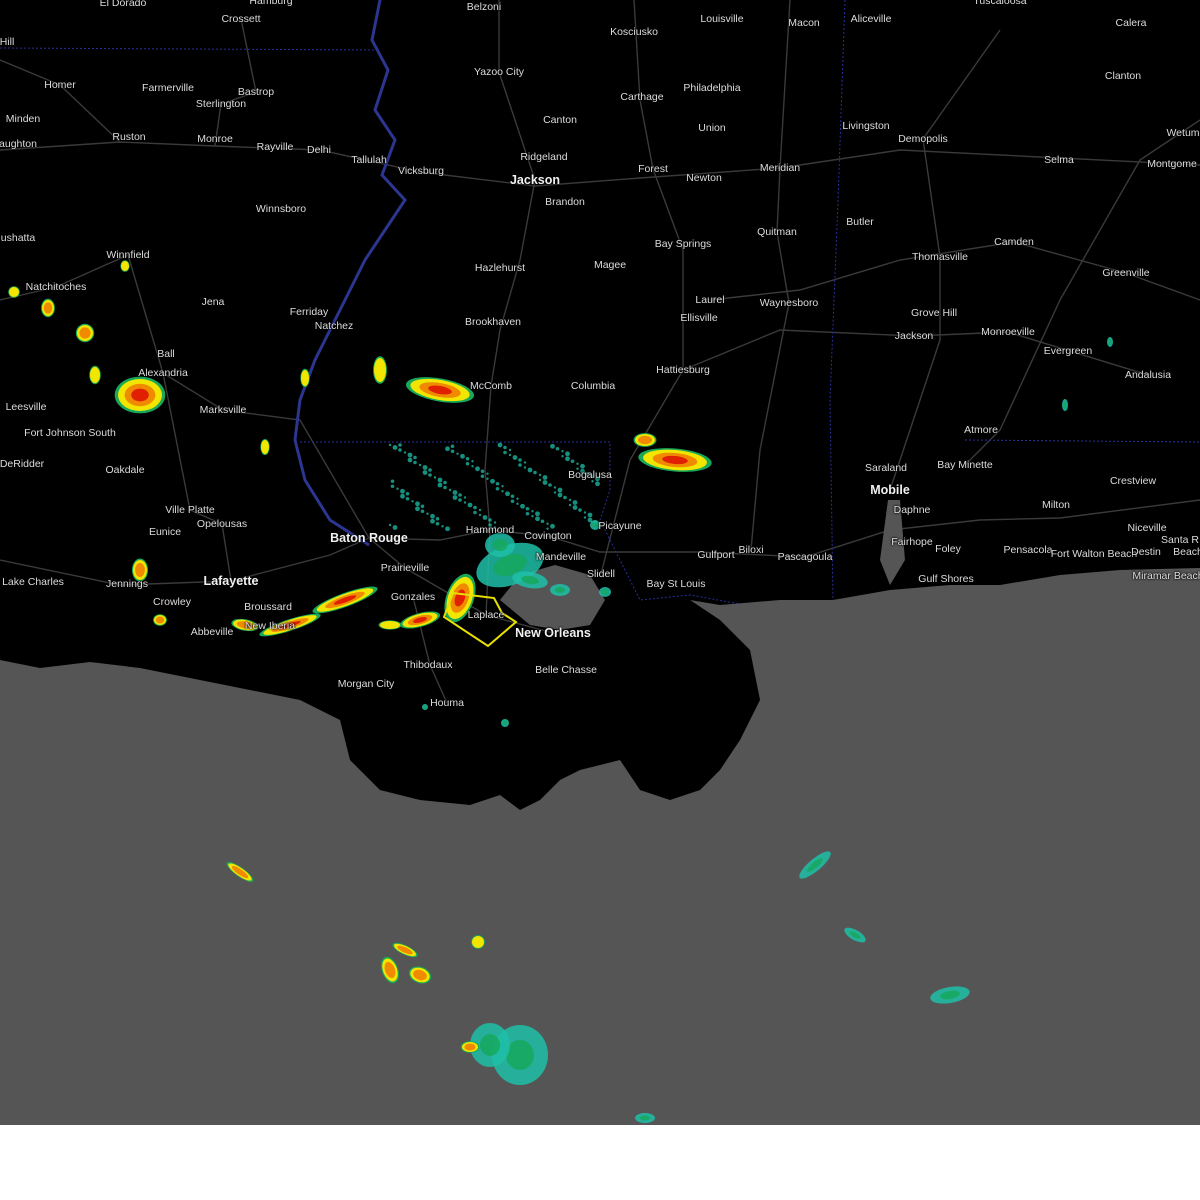  What do you see at coordinates (421, 170) in the screenshot?
I see `city-label: Vicksburg` at bounding box center [421, 170].